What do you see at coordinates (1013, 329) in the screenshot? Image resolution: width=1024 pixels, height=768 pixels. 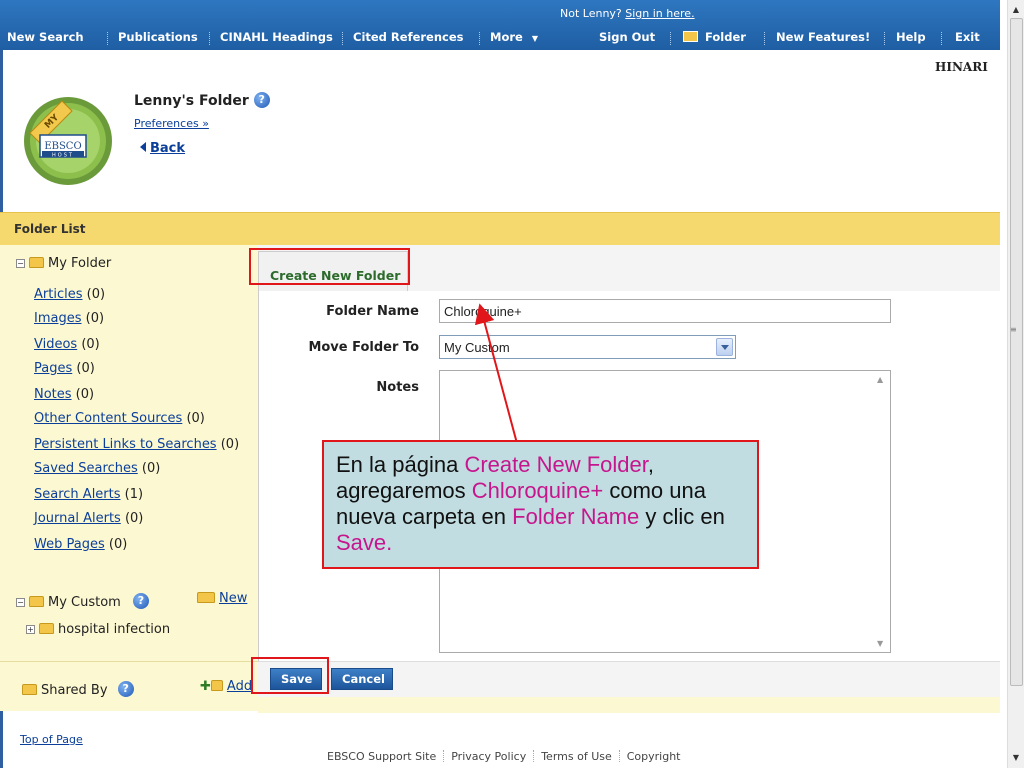 I see `scrollbar-grip-icon: ≡` at bounding box center [1013, 329].